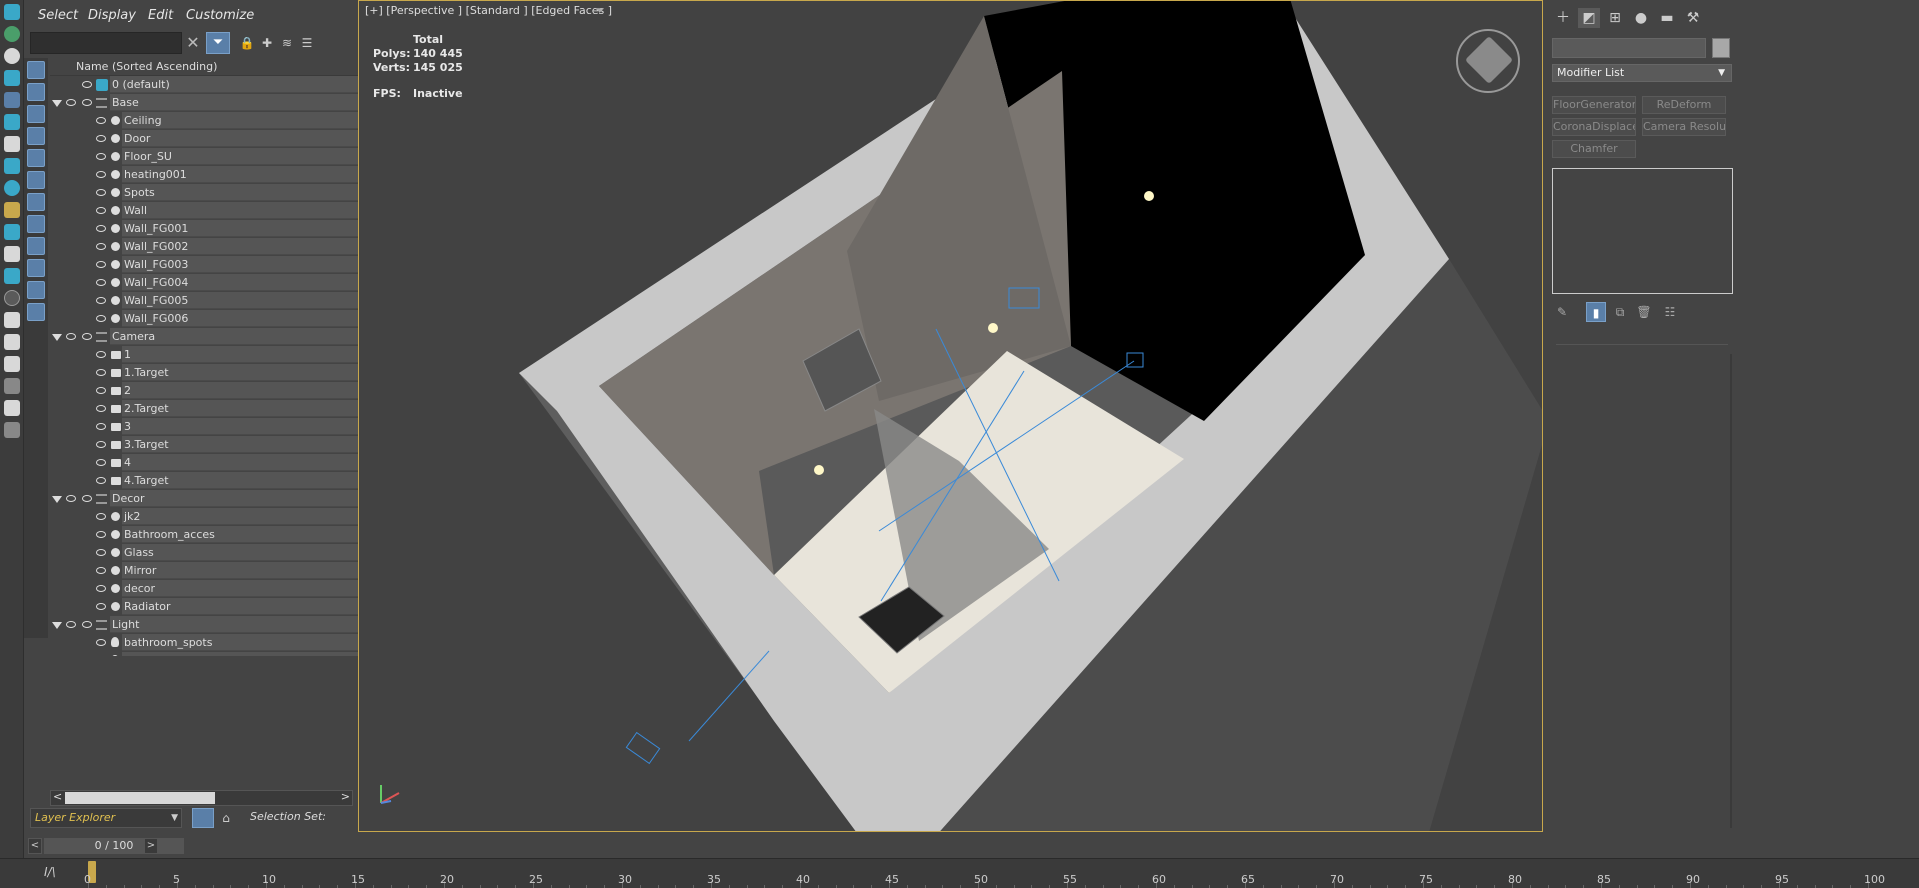 This screenshot has width=1919, height=888. I want to click on tree-row: jk2, so click(214, 517).